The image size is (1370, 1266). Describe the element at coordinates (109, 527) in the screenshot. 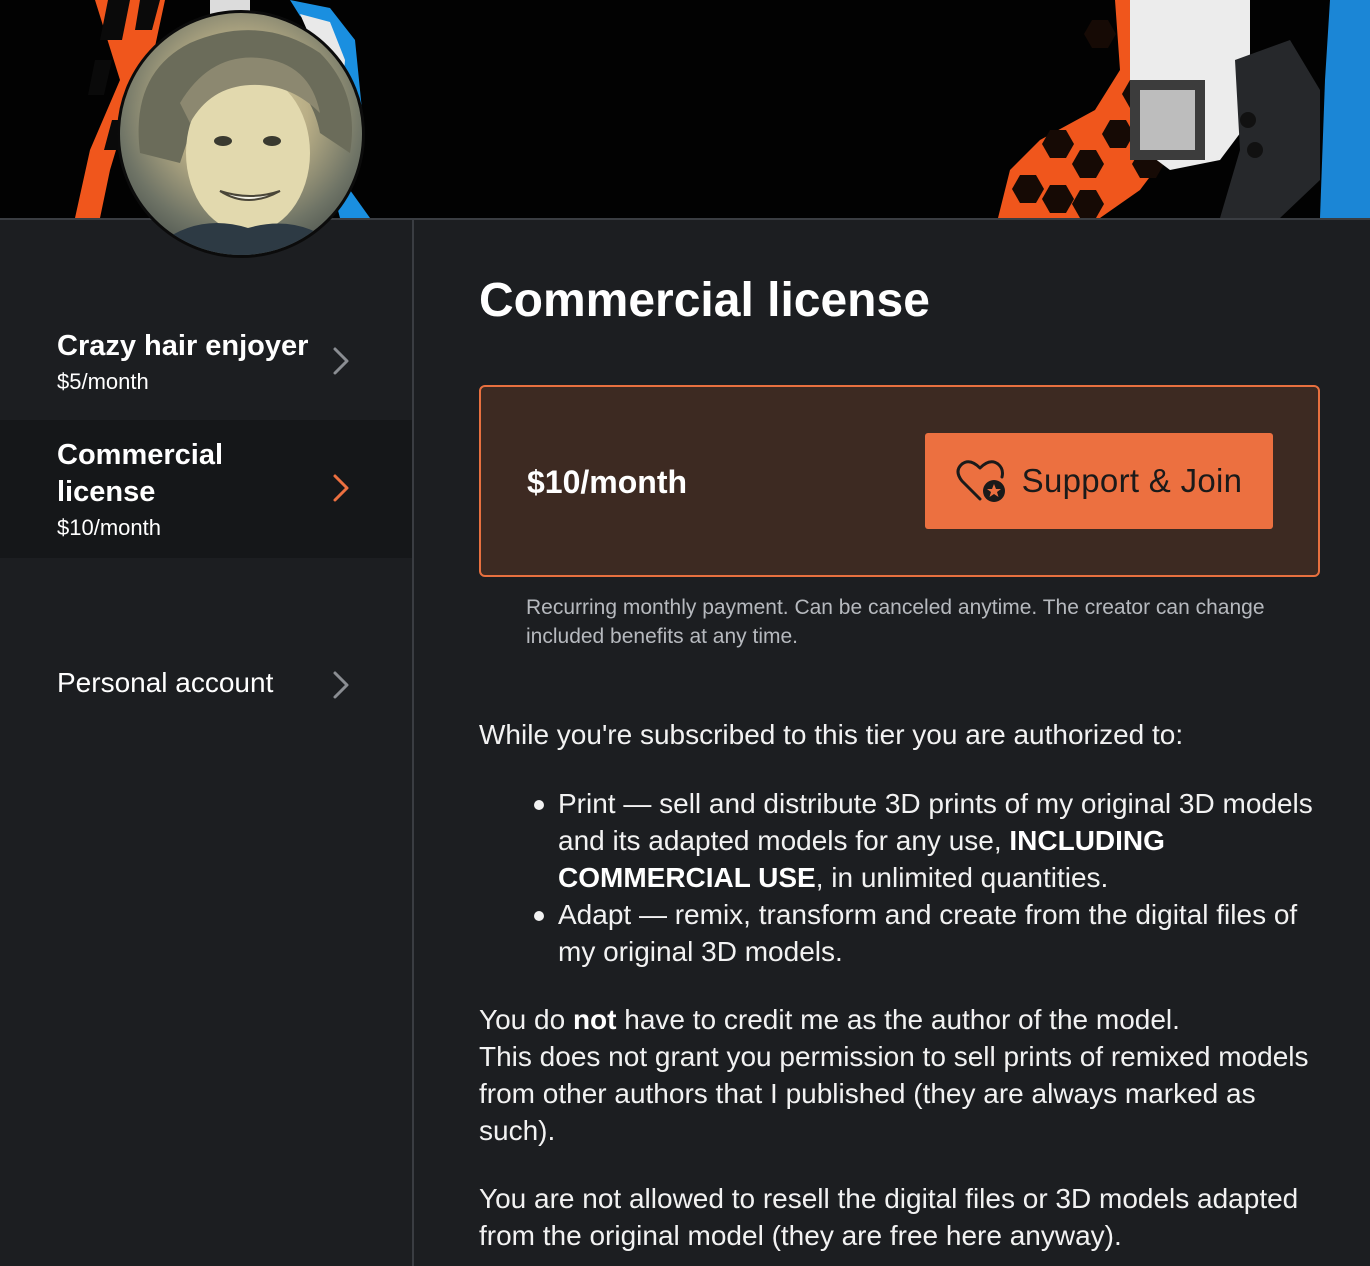

I see `tier-price: $10/month` at that location.